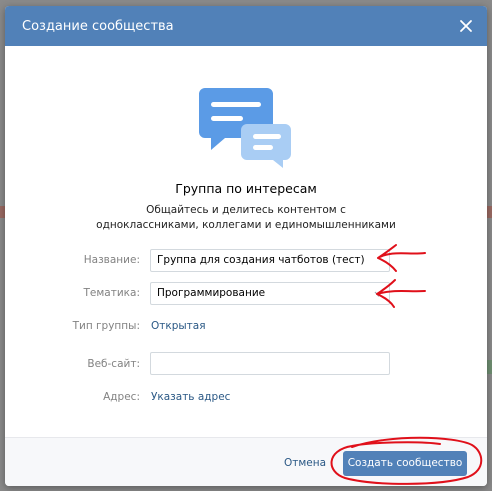  I want to click on modal-footer: Отмена Создать сообщество, so click(246, 461).